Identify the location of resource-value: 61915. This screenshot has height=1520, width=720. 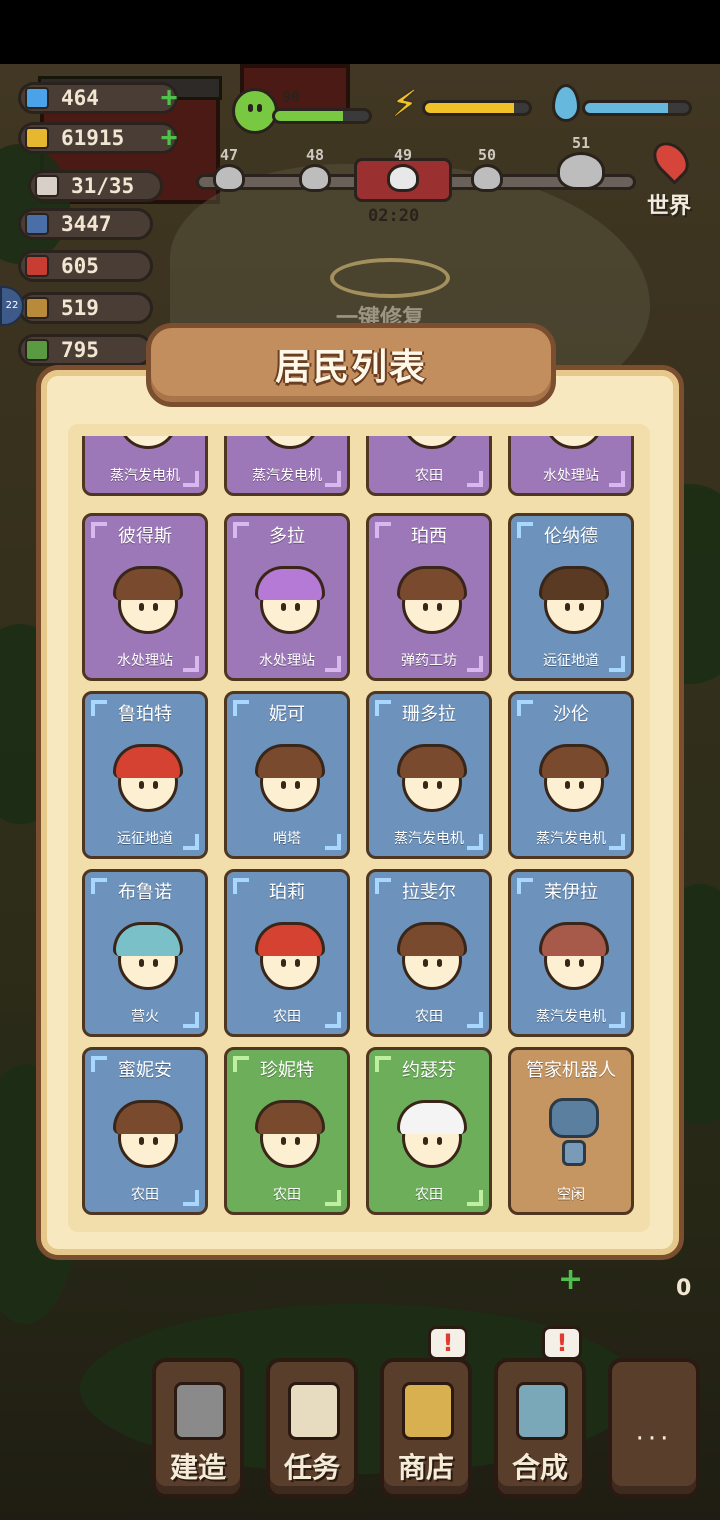
(93, 138).